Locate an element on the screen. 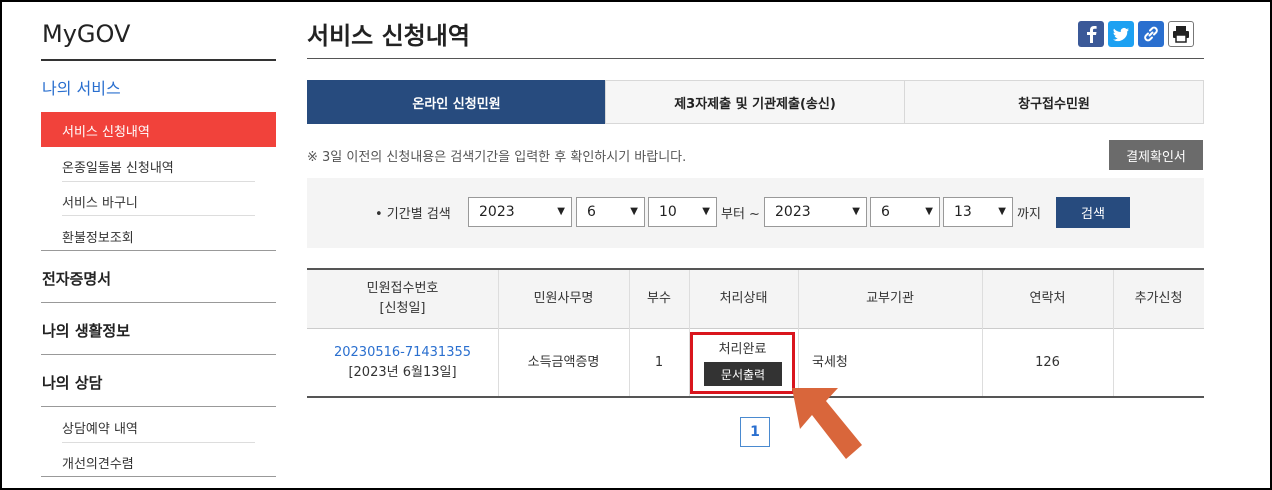 The width and height of the screenshot is (1272, 490). sidebar-section-consult: 나의 상담 is located at coordinates (72, 382).